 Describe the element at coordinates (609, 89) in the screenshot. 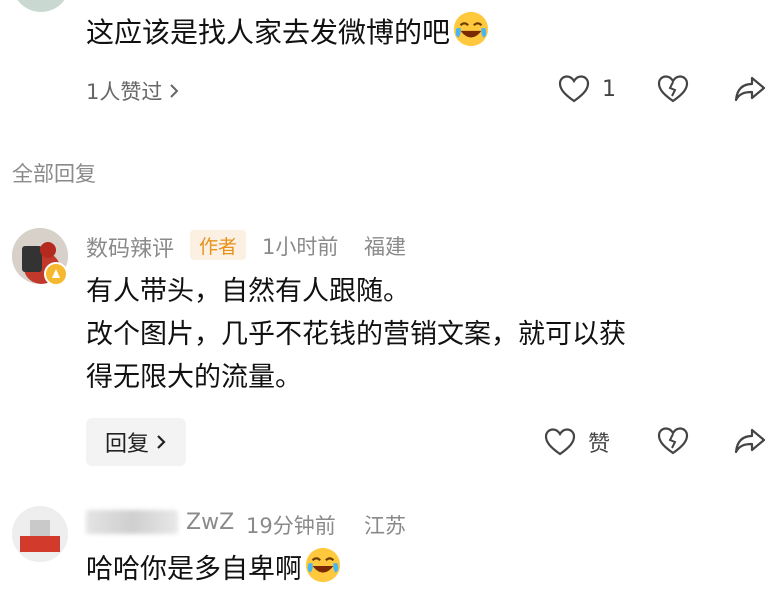

I see `like-count: 1` at that location.